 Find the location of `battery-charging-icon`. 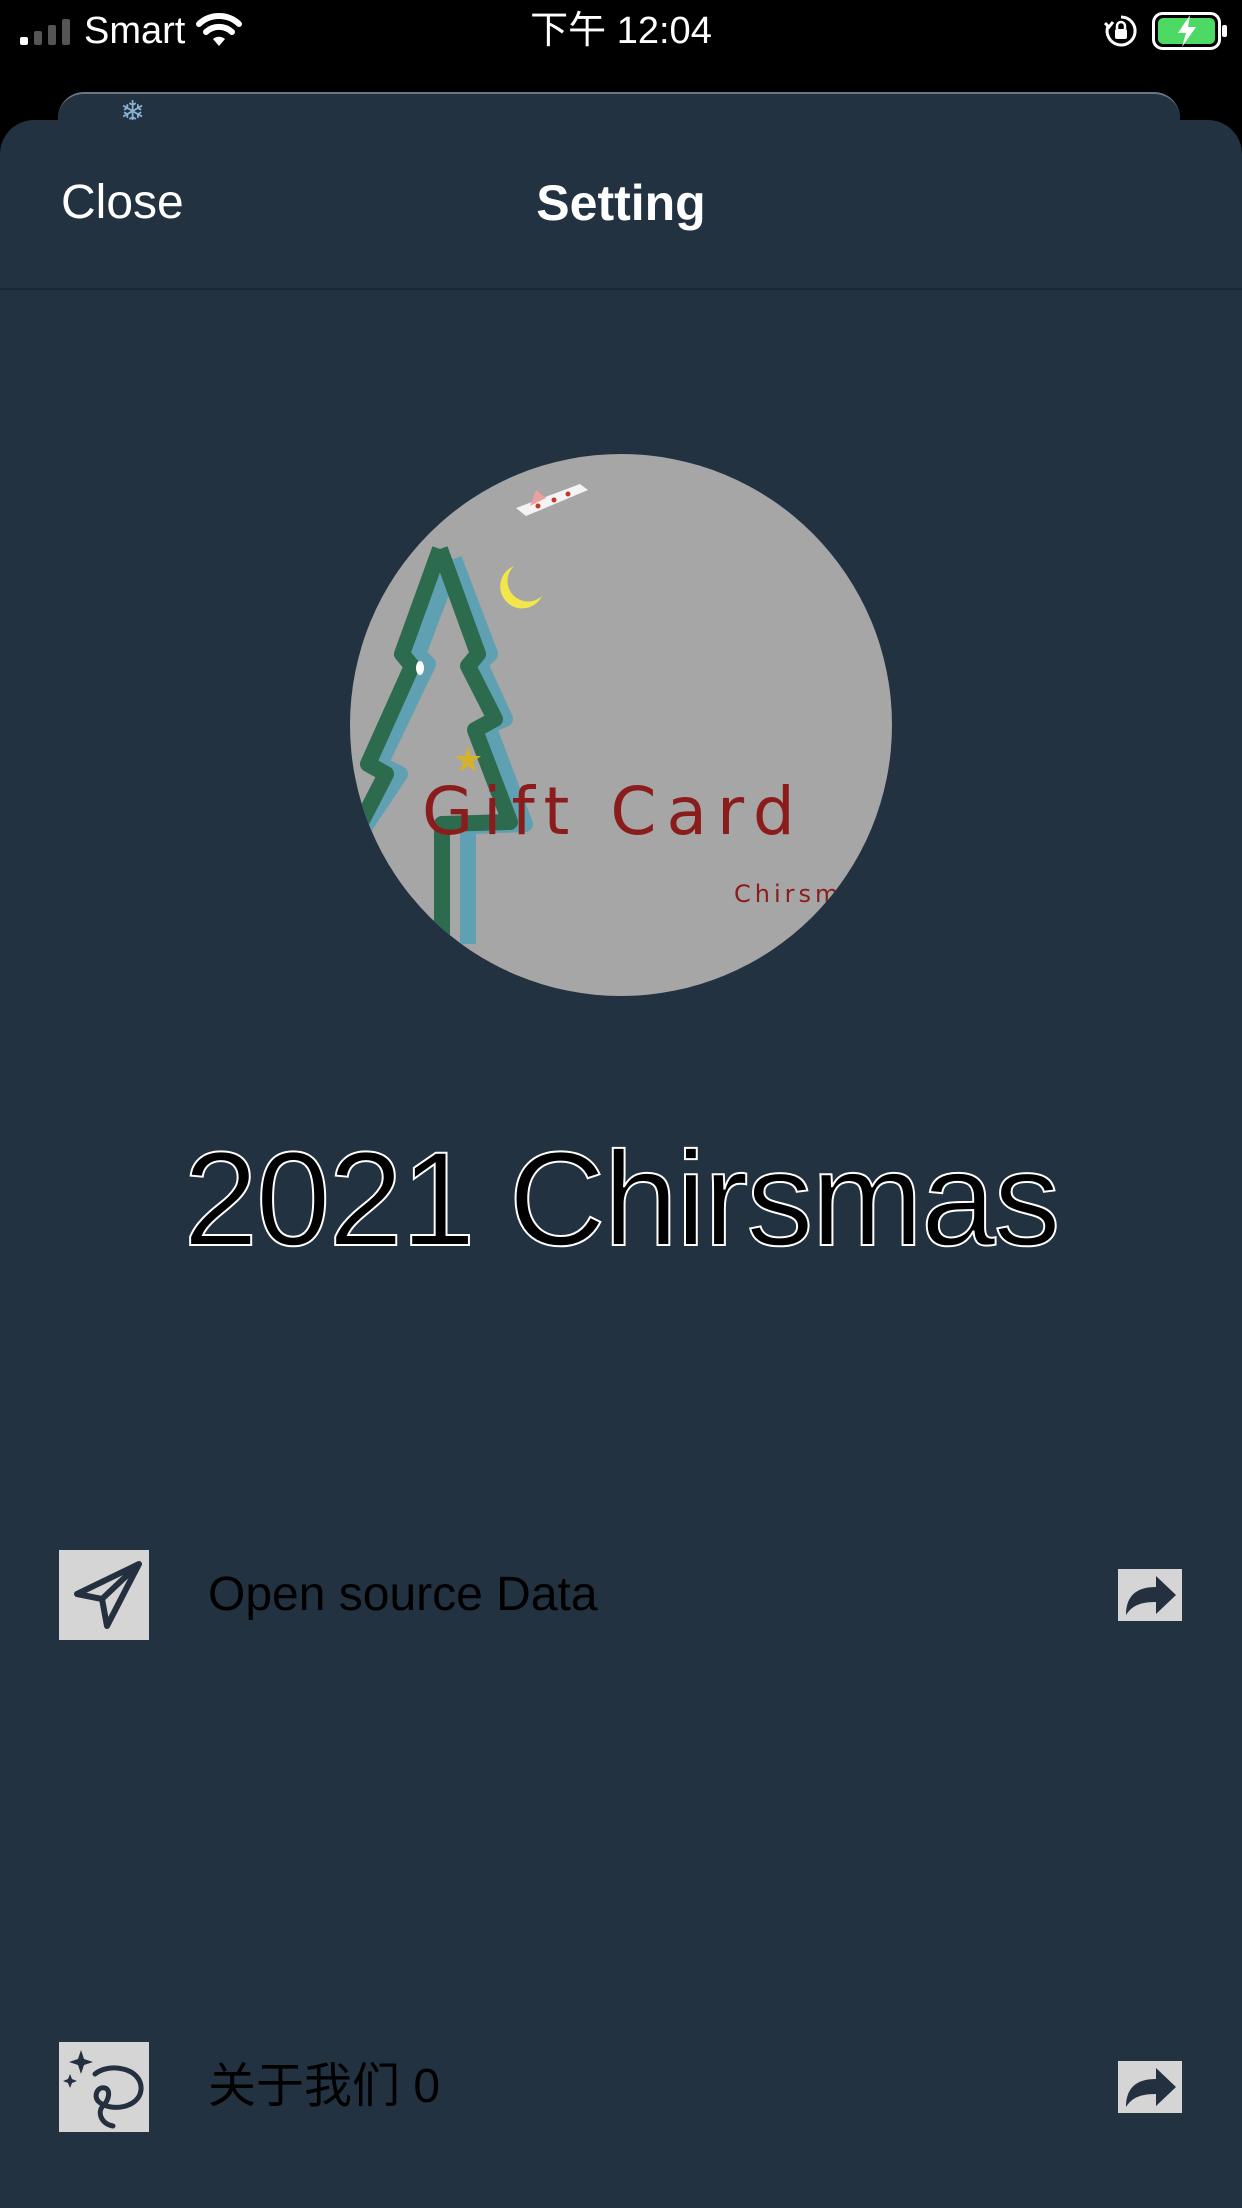

battery-charging-icon is located at coordinates (1189, 31).